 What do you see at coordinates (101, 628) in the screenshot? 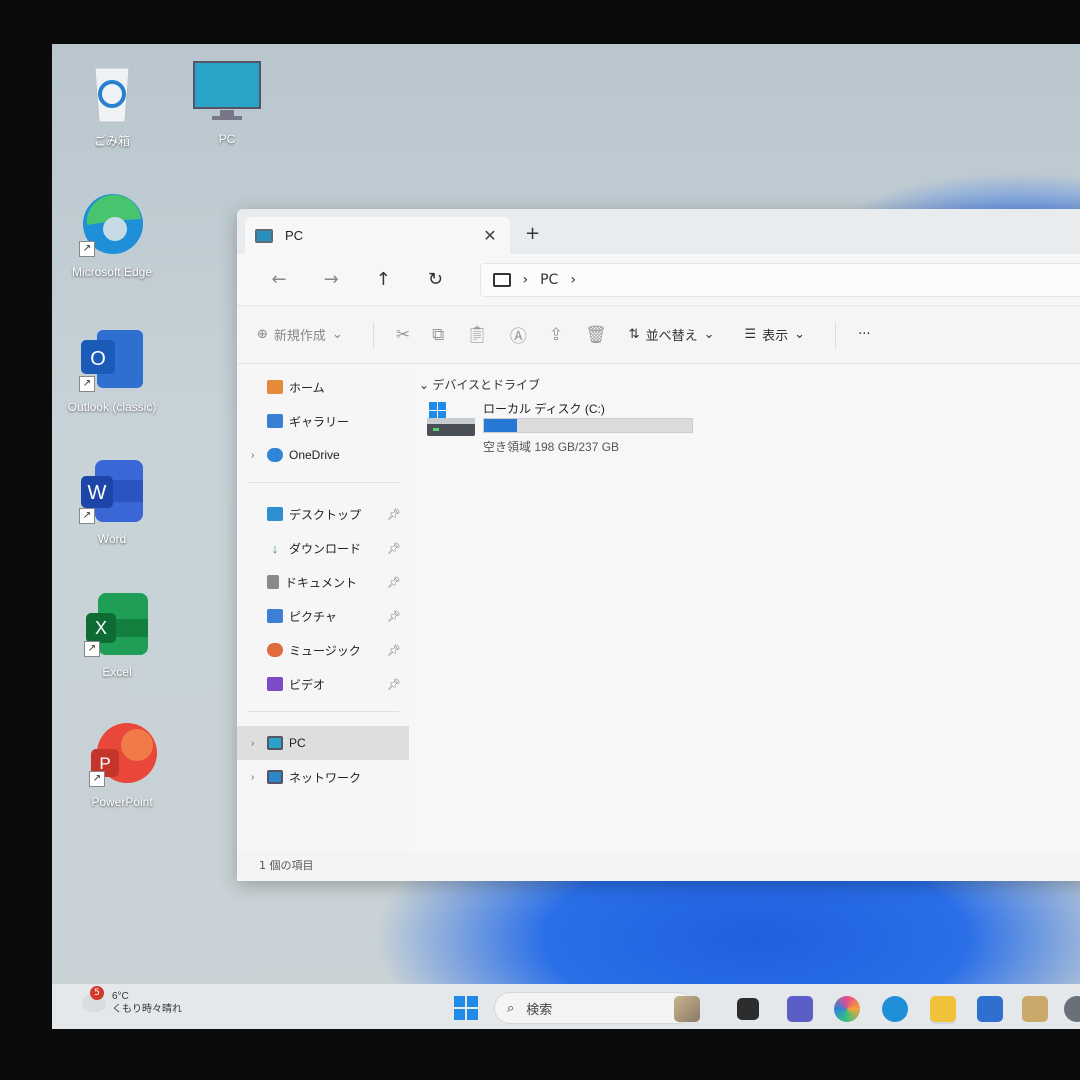
I see `svg-text: X` at bounding box center [101, 628].